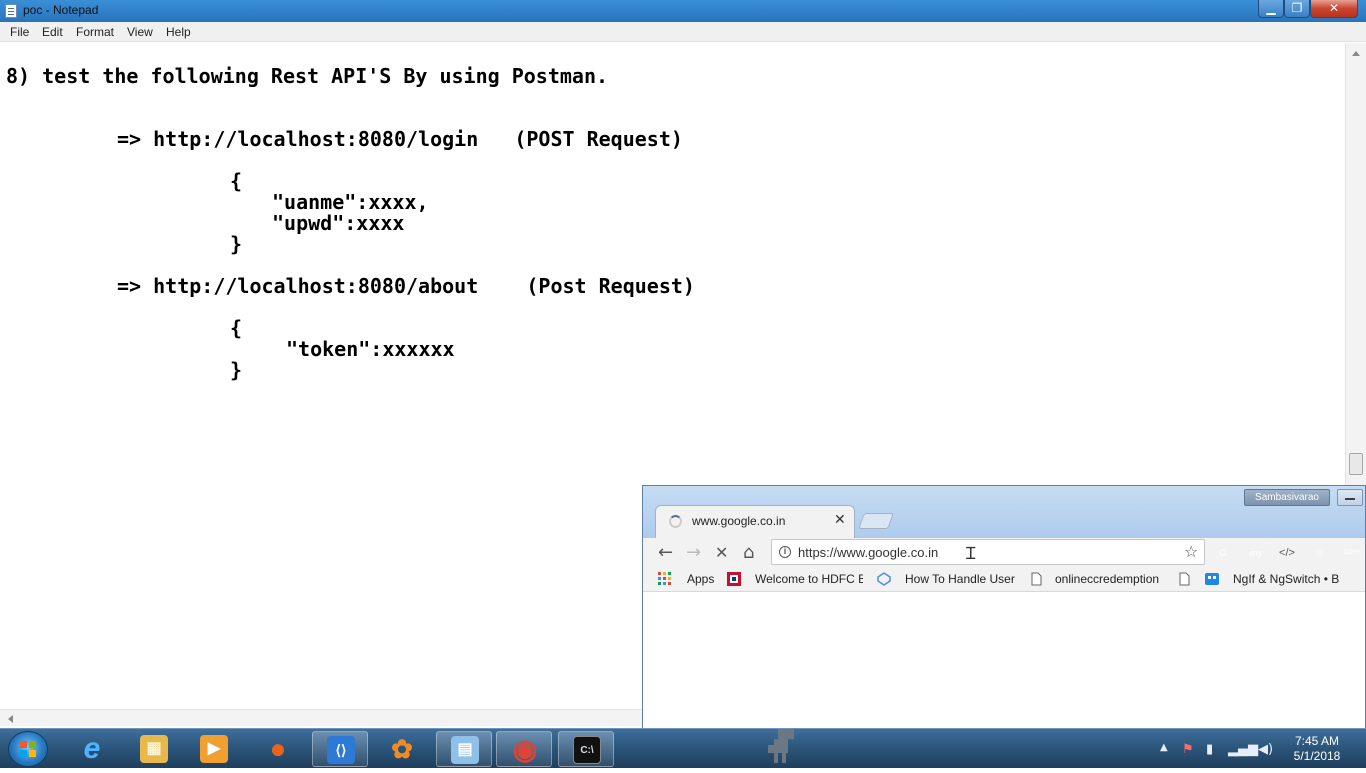 The image size is (1366, 773). I want to click on clock-time: 7:45 AM, so click(1317, 741).